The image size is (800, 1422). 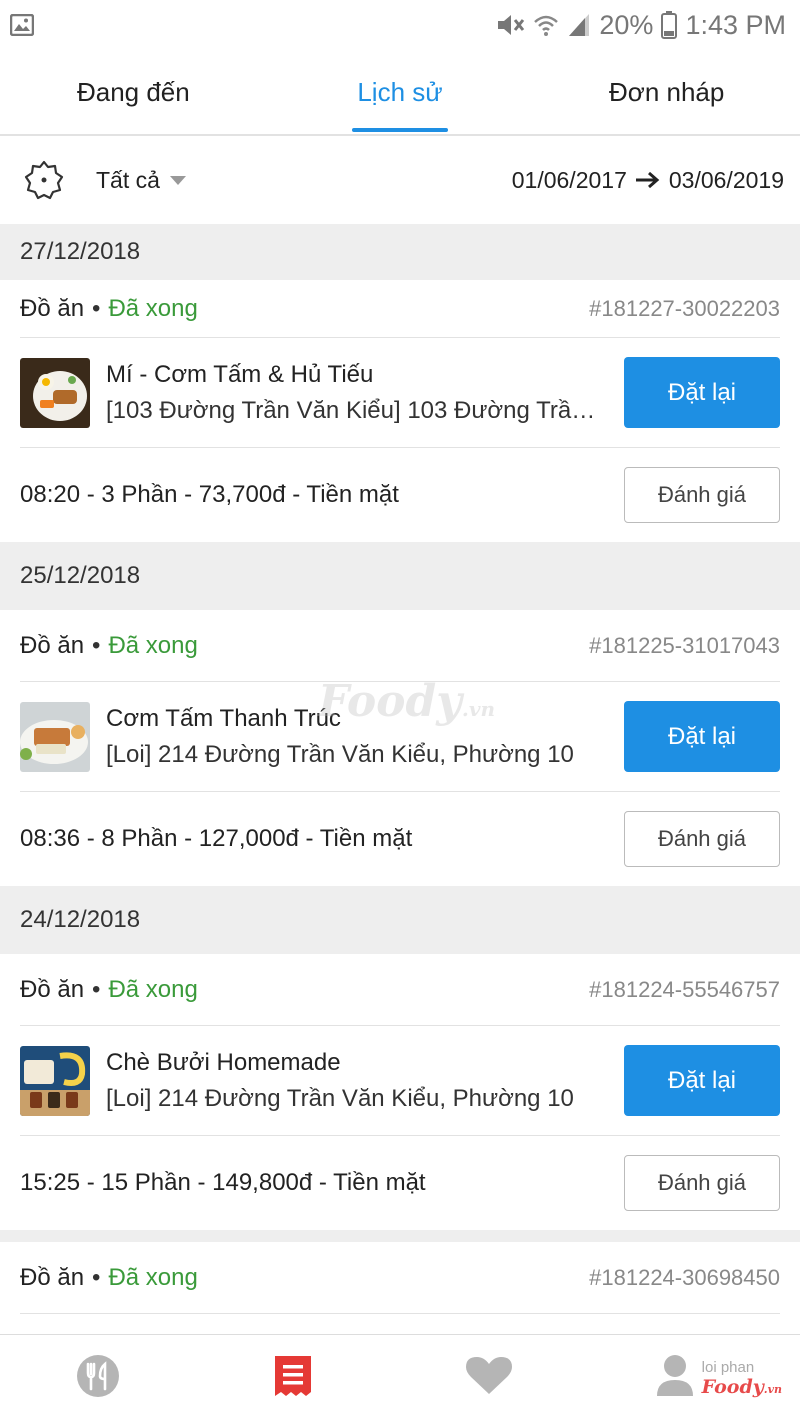 What do you see at coordinates (133, 92) in the screenshot?
I see `tab-incoming: Đang đến` at bounding box center [133, 92].